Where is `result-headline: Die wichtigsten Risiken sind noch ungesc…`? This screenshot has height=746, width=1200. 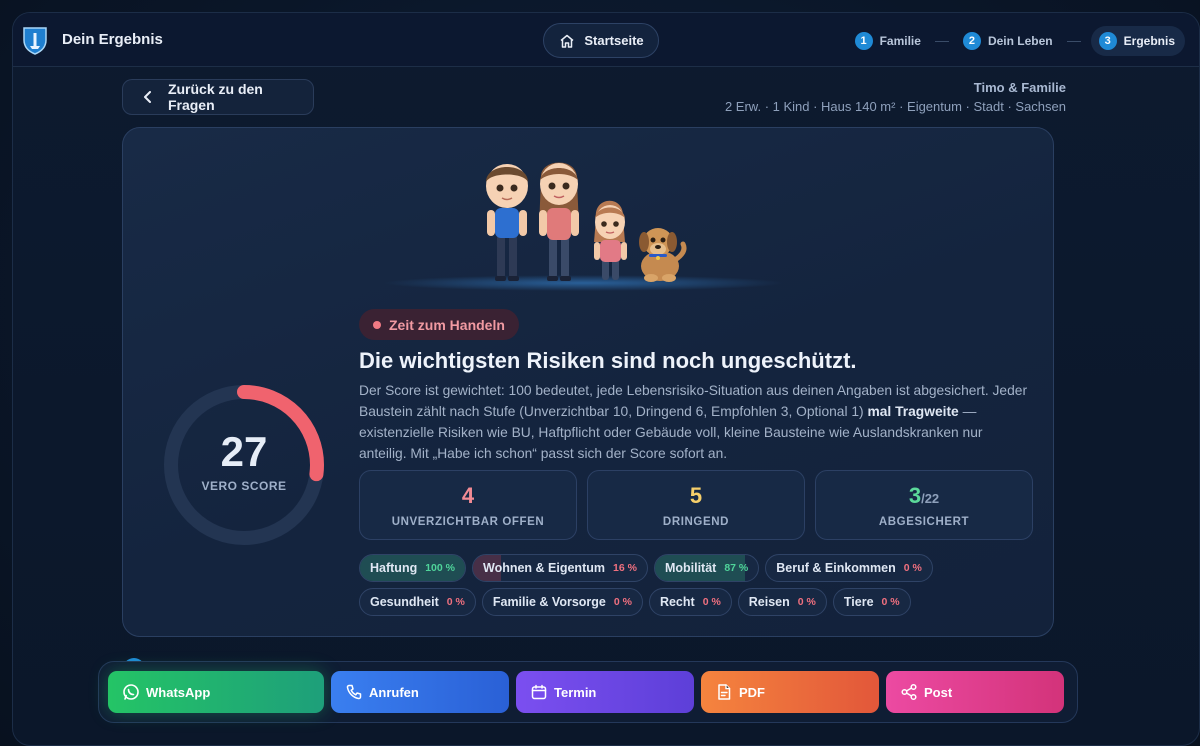 result-headline: Die wichtigsten Risiken sind noch ungesc… is located at coordinates (608, 360).